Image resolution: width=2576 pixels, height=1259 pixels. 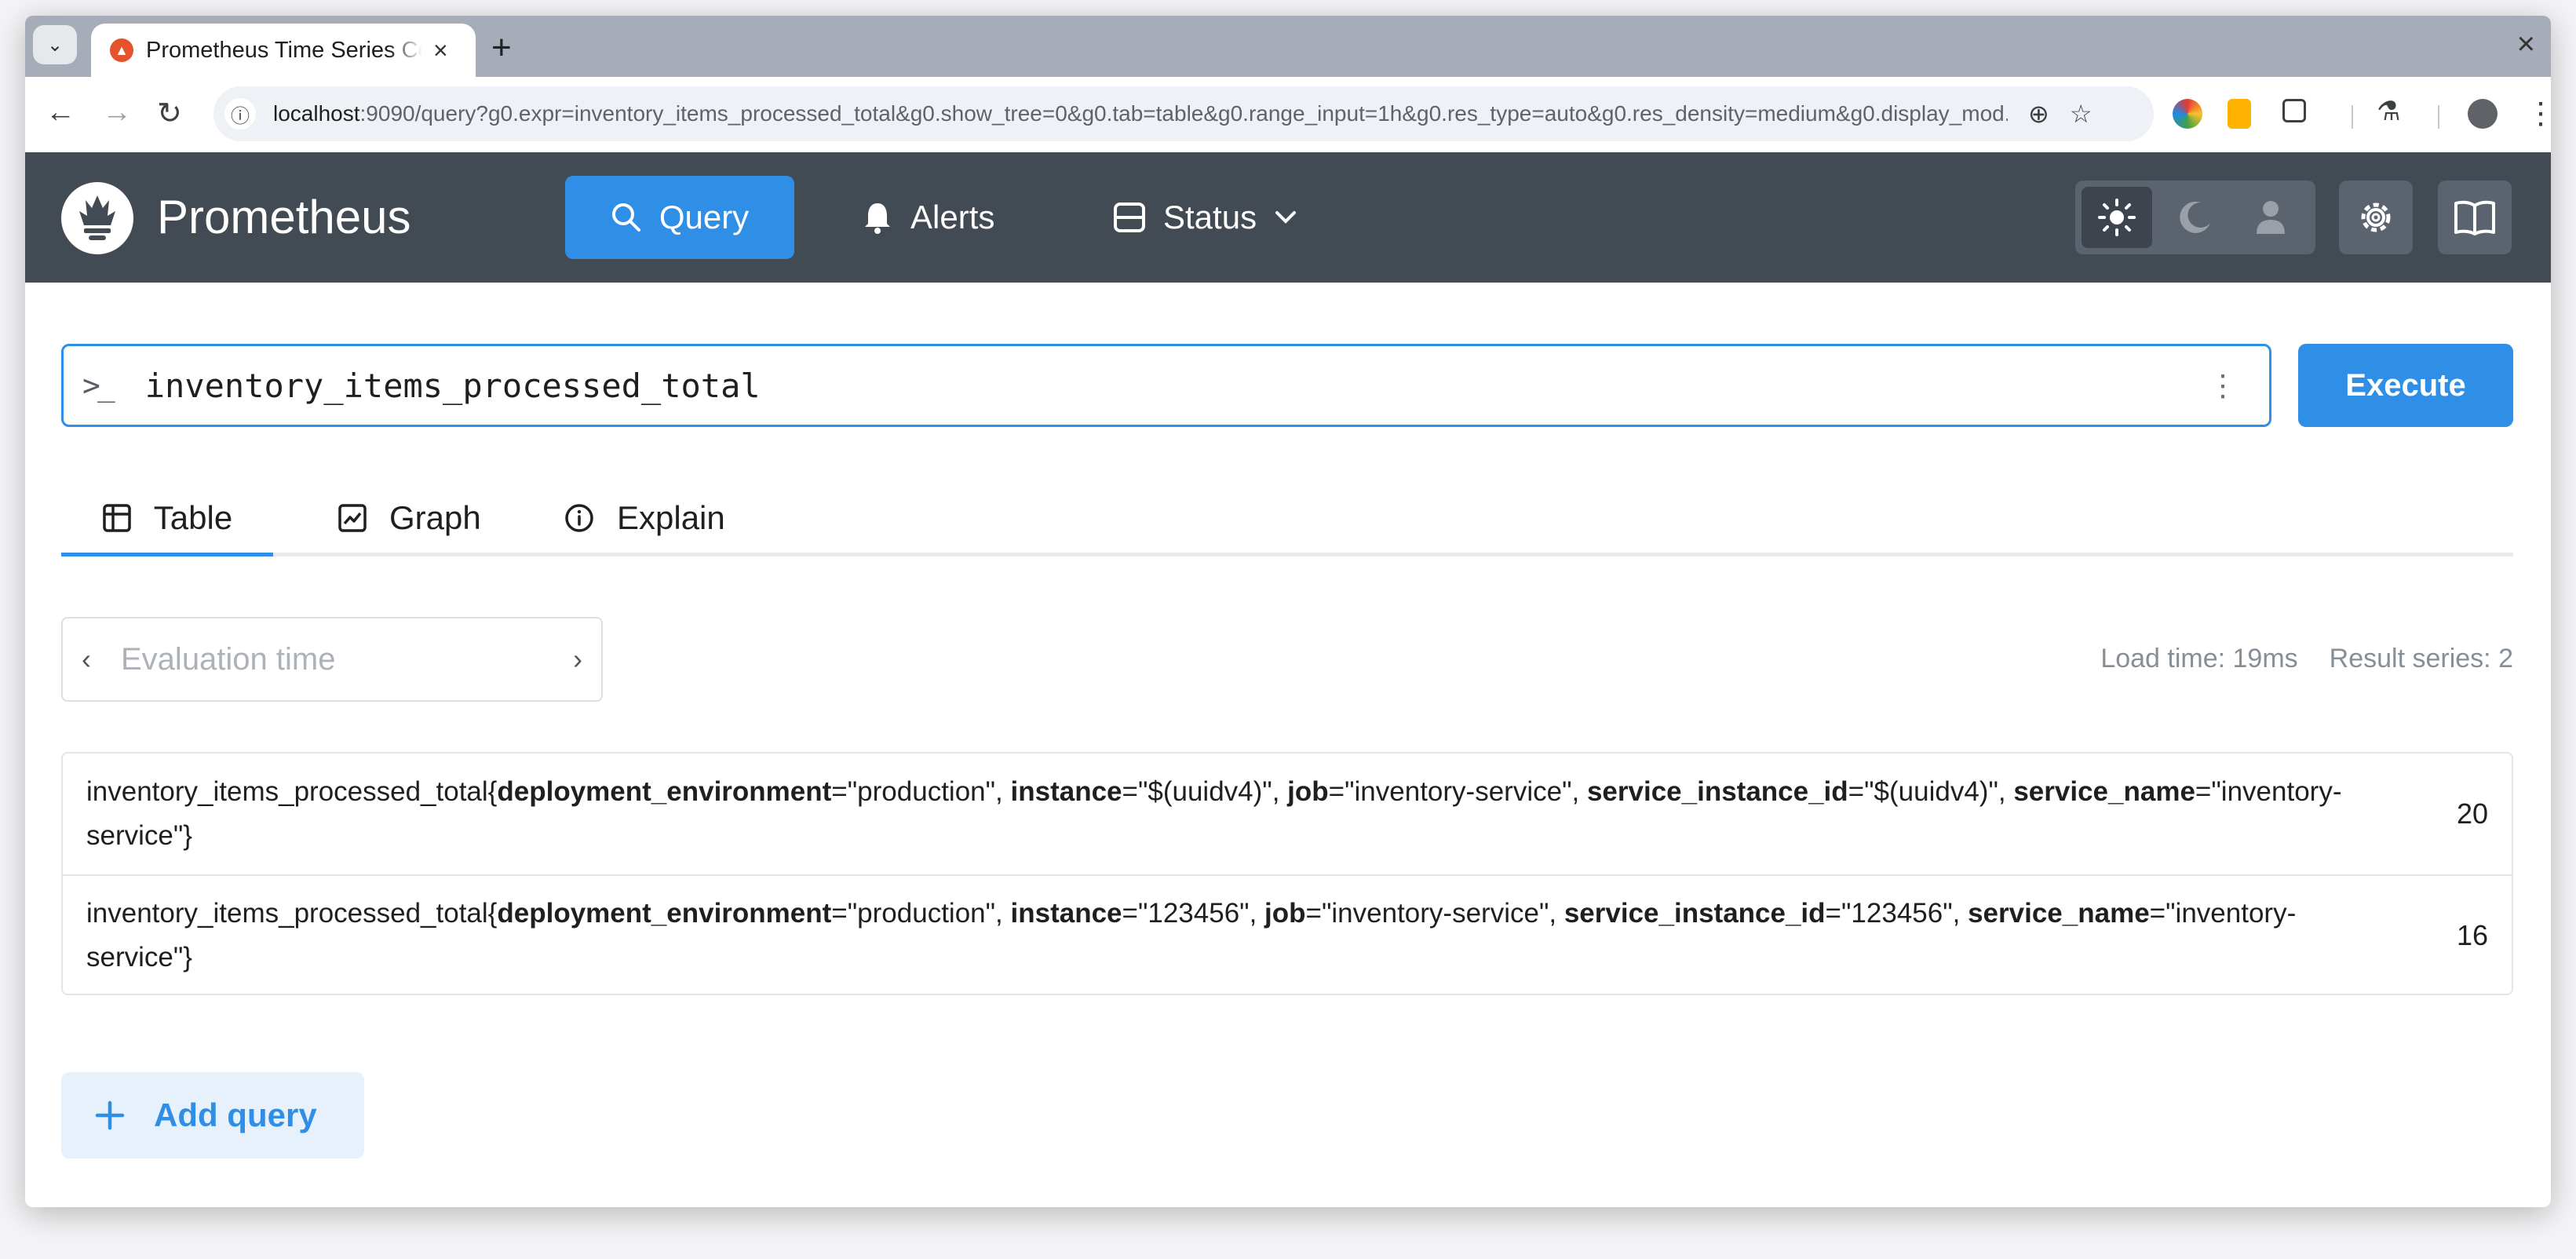 What do you see at coordinates (2081, 114) in the screenshot?
I see `bookmark-star-icon: ☆` at bounding box center [2081, 114].